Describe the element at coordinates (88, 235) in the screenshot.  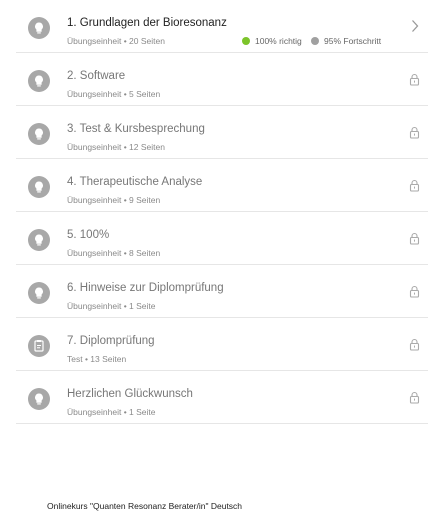
I see `module-title: 5. 100%` at that location.